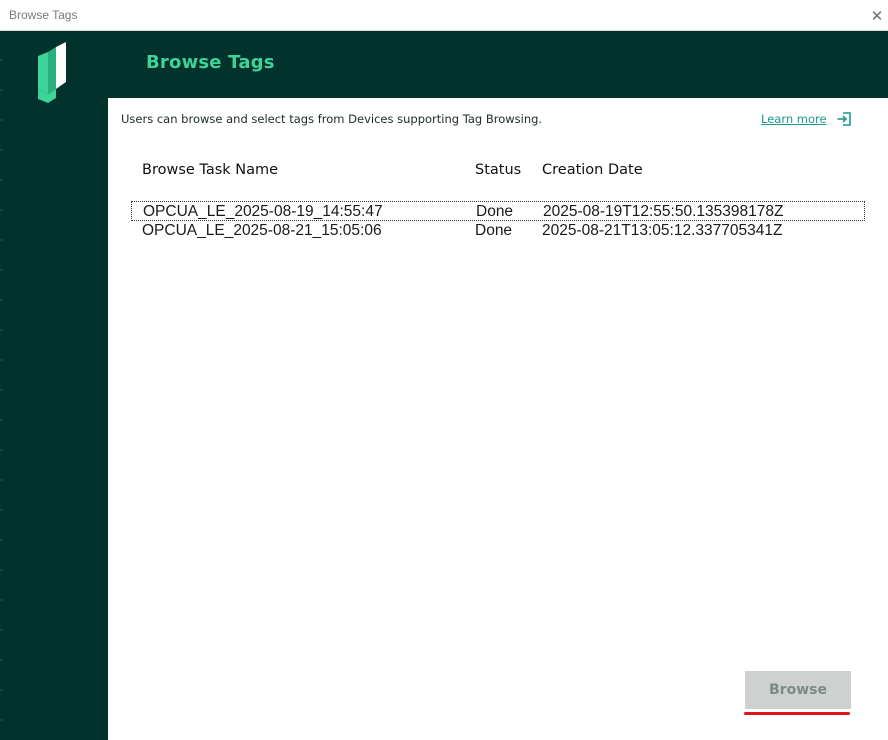 The height and width of the screenshot is (740, 888). Describe the element at coordinates (43, 15) in the screenshot. I see `window-title: Browse Tags` at that location.